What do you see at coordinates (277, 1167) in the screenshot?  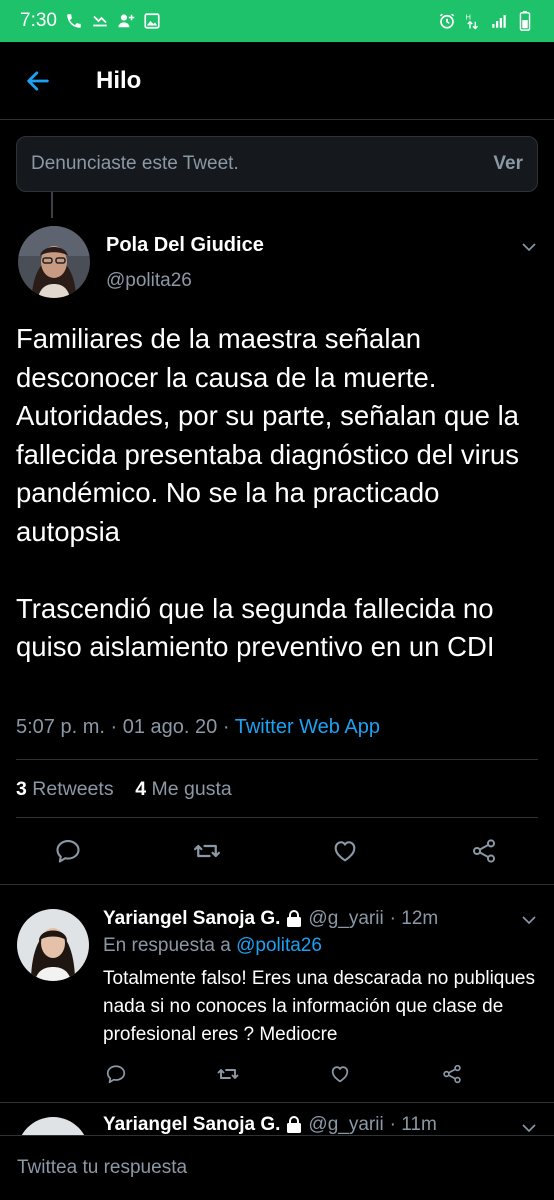 I see `reply-compose-bar: Twittea tu respuesta` at bounding box center [277, 1167].